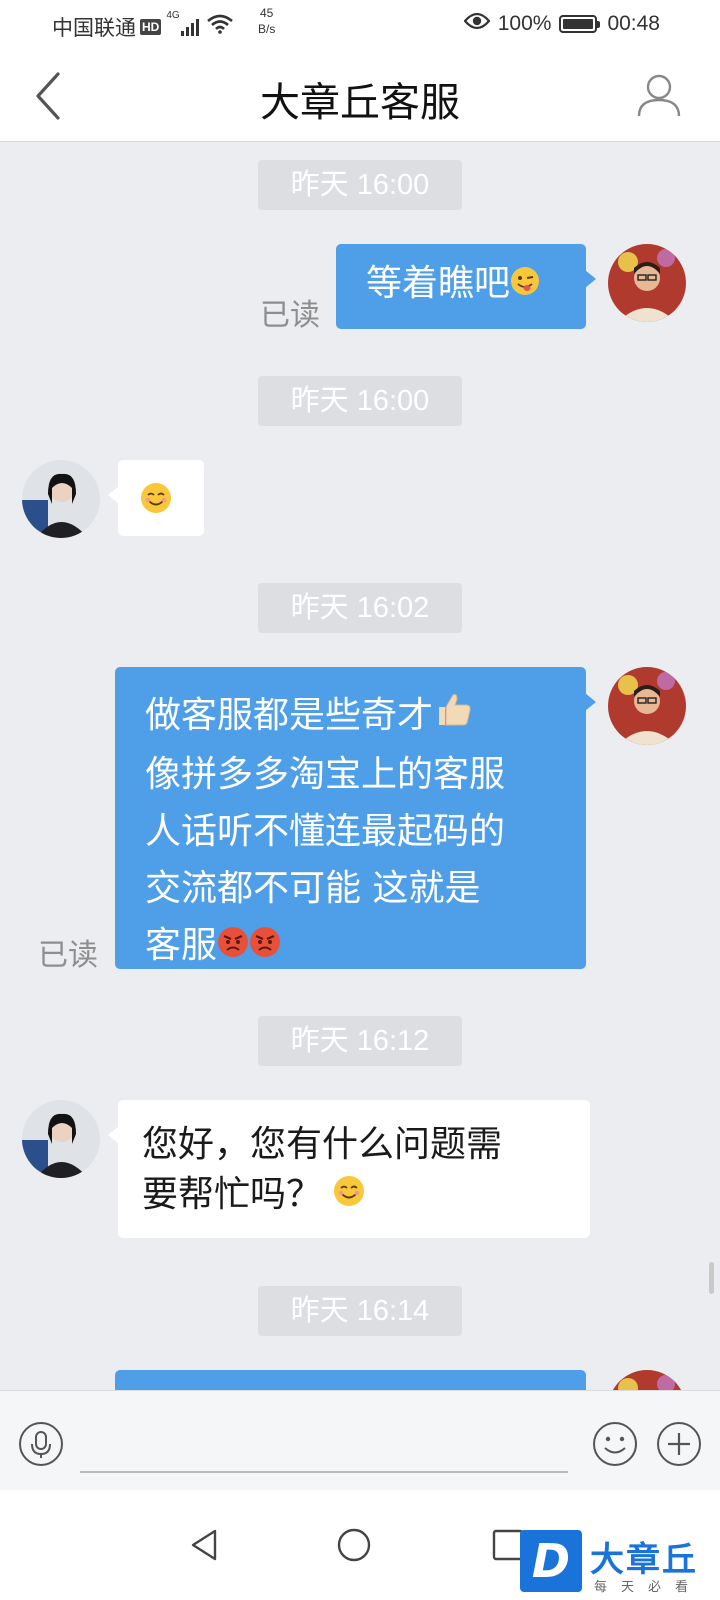 This screenshot has width=720, height=1600. I want to click on battery-percent: 100%, so click(524, 23).